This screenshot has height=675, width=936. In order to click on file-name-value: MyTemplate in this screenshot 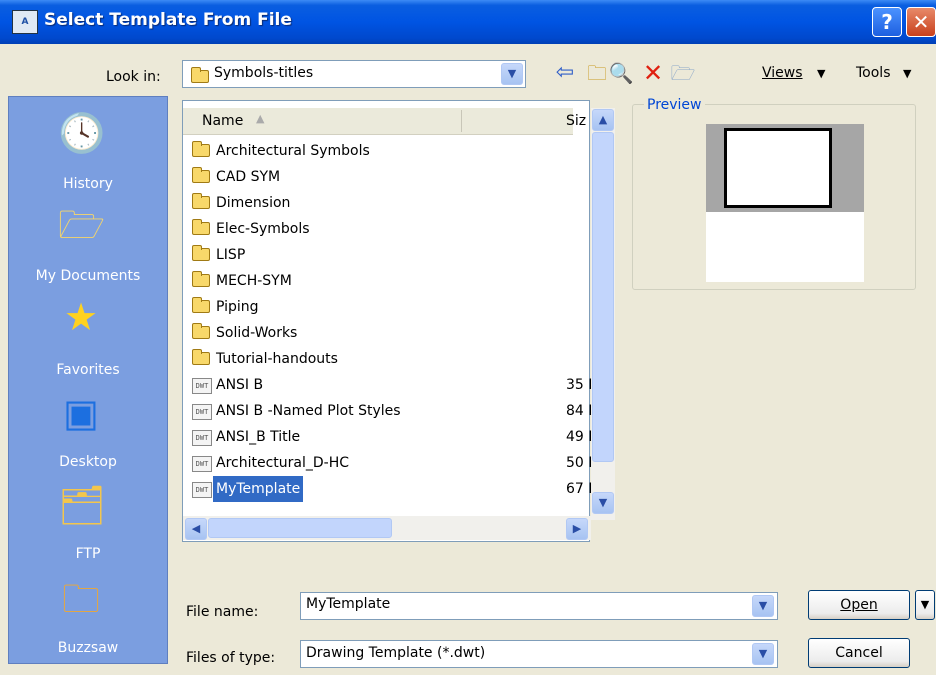, I will do `click(348, 604)`.